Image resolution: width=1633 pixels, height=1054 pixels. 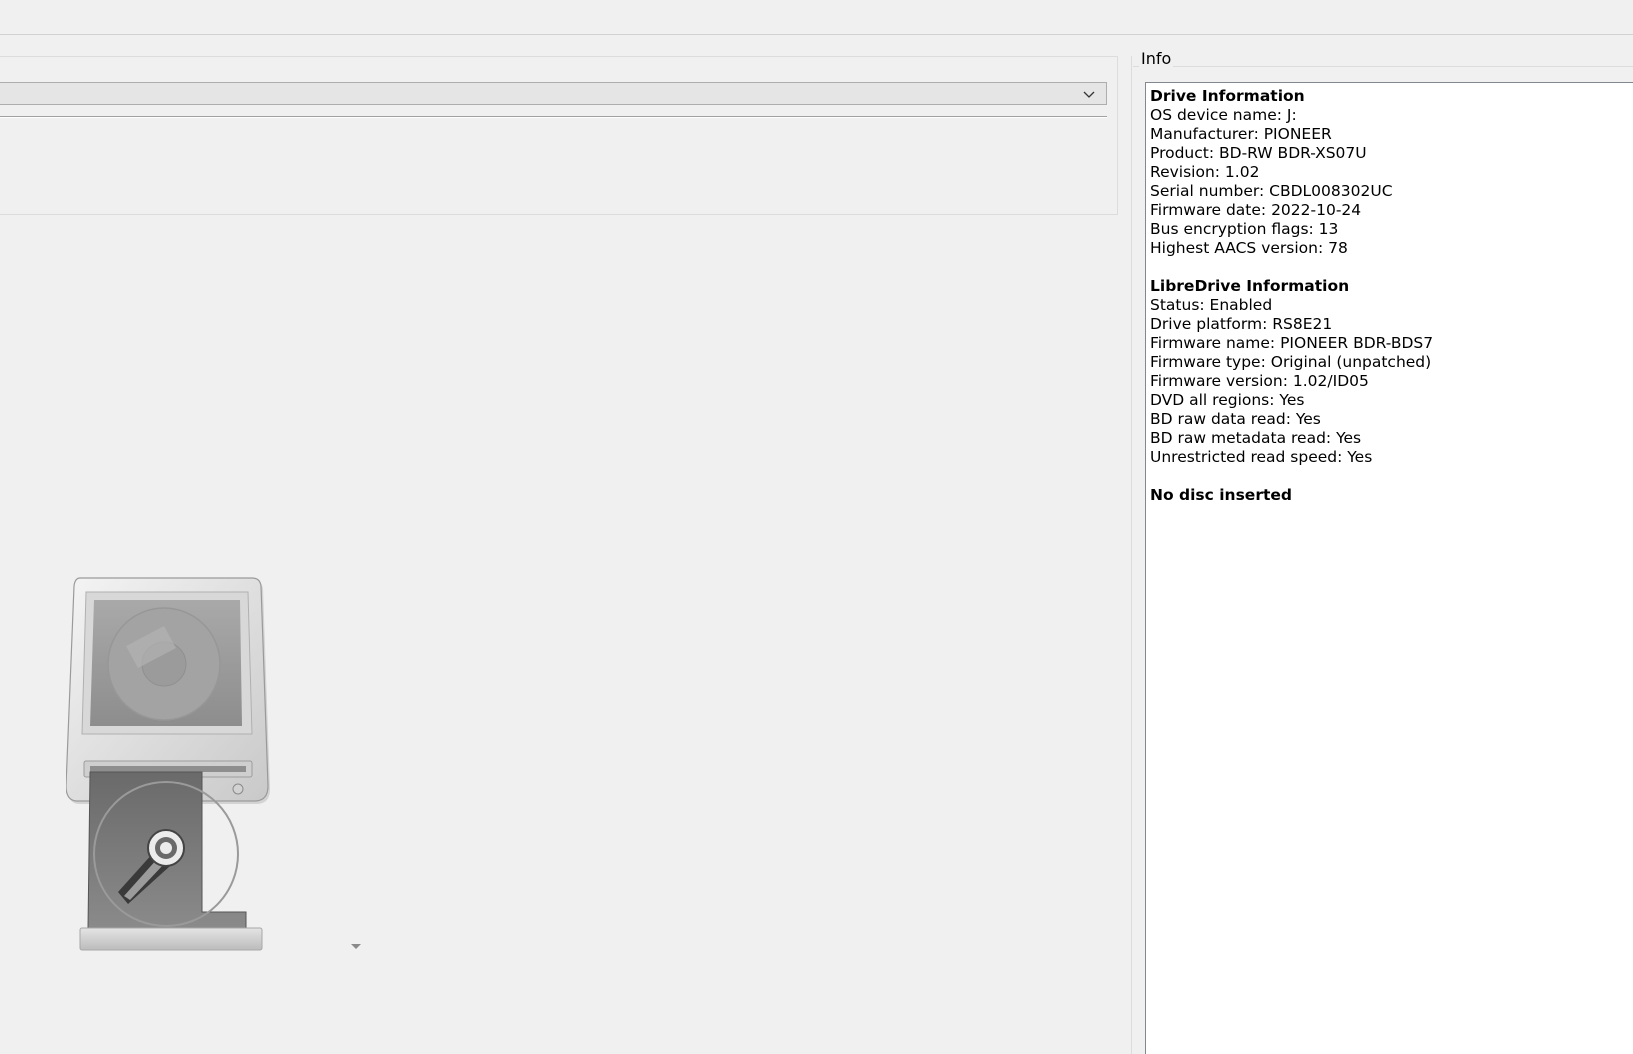 What do you see at coordinates (1211, 305) in the screenshot?
I see `info-line: Status: Enabled` at bounding box center [1211, 305].